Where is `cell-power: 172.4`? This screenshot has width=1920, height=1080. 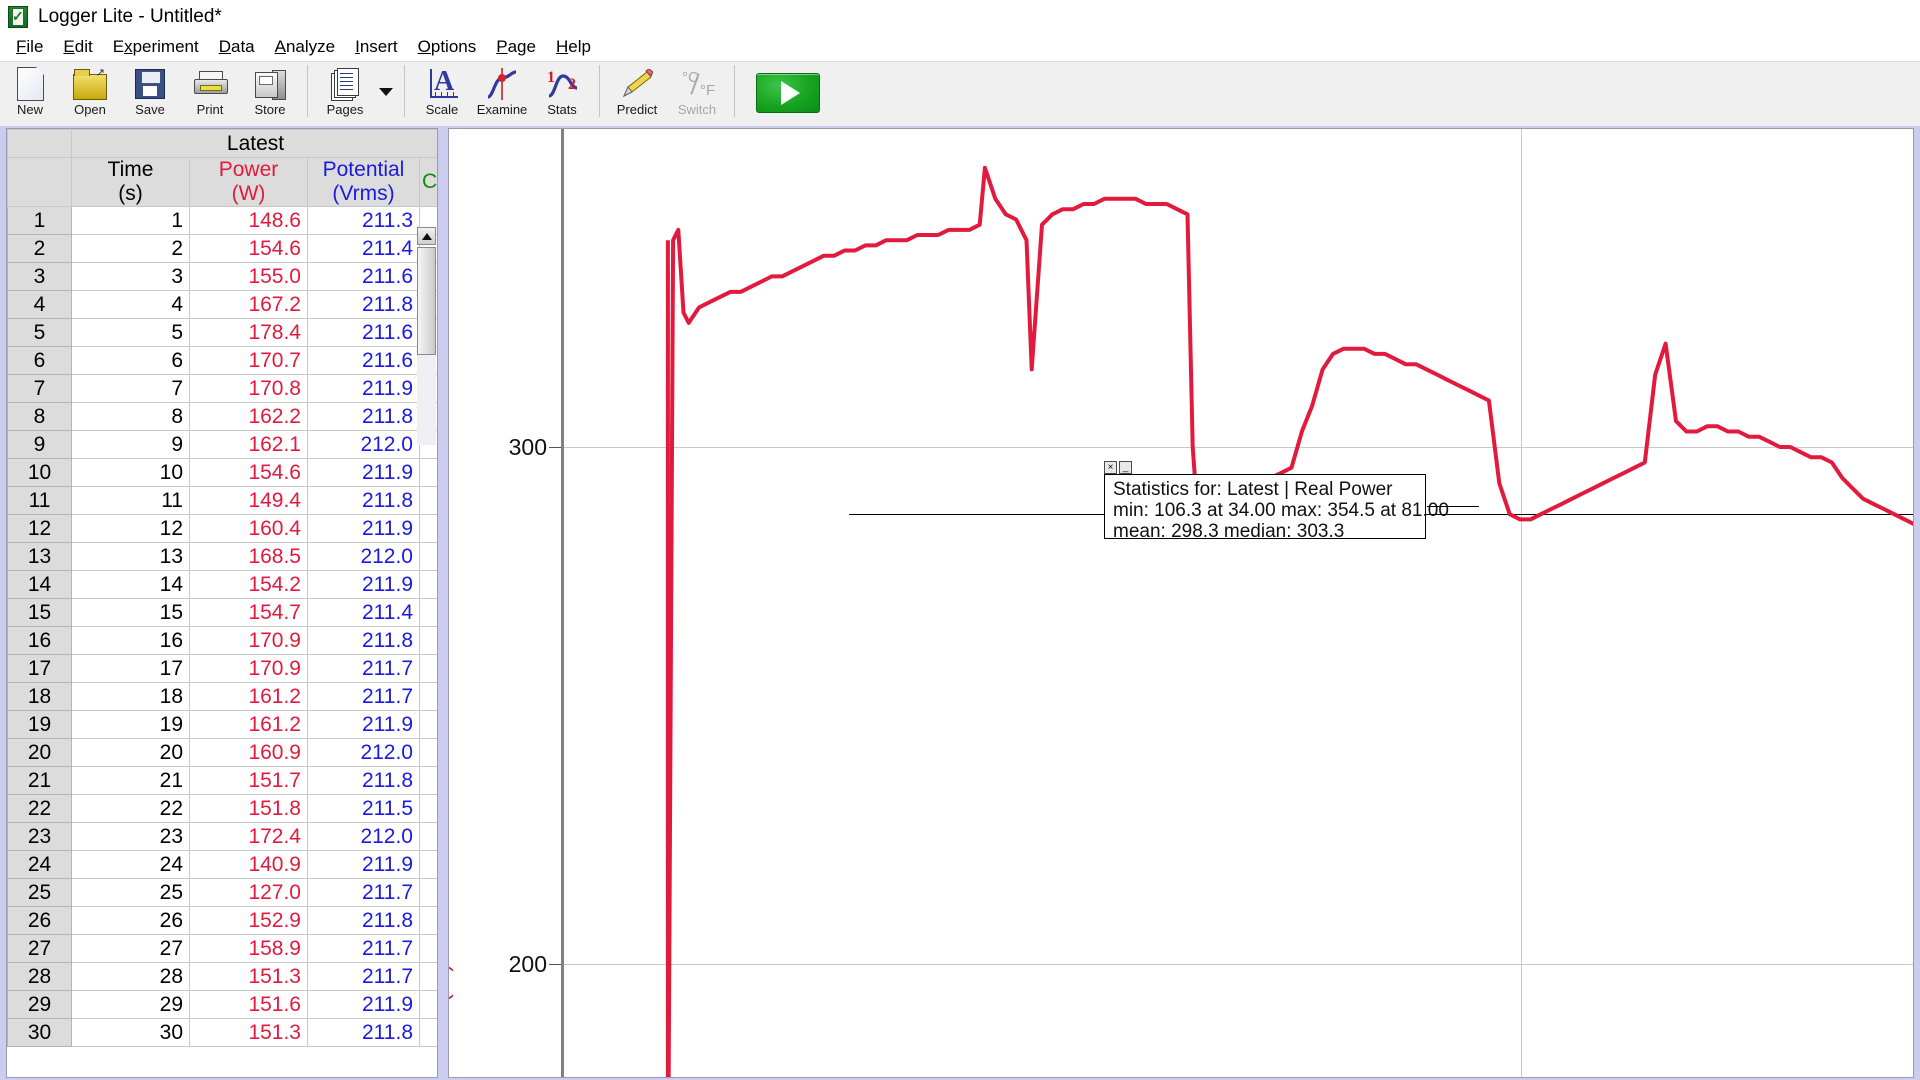 cell-power: 172.4 is located at coordinates (248, 836).